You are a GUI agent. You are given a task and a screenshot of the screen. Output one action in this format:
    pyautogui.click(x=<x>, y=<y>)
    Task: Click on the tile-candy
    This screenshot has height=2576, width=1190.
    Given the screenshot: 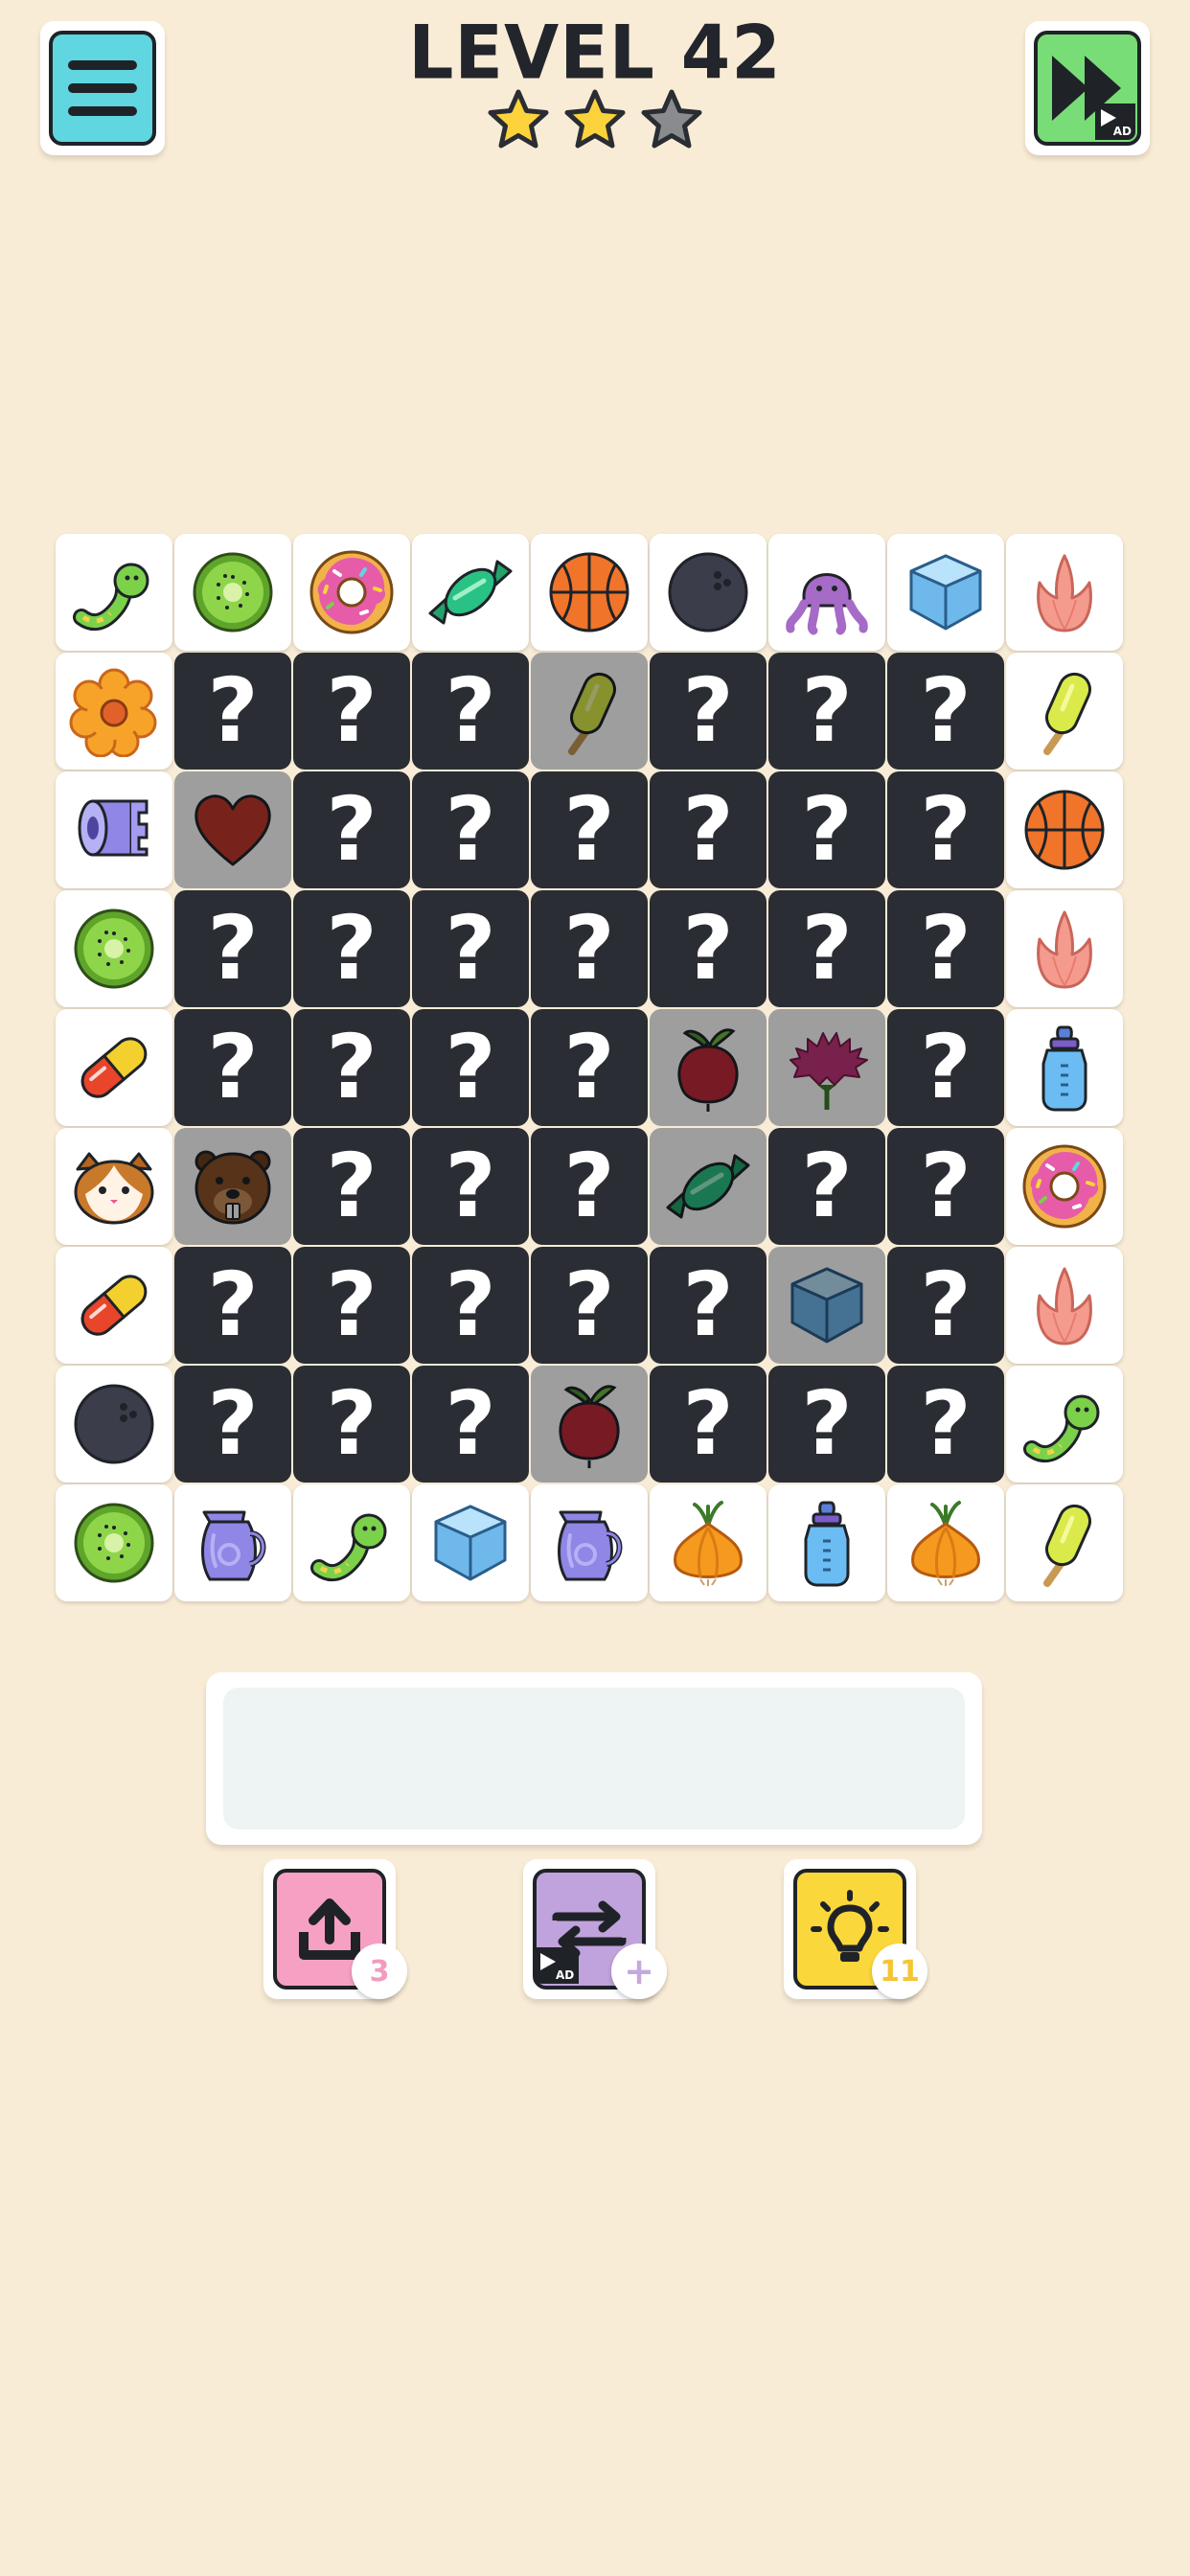 What is the action you would take?
    pyautogui.click(x=471, y=592)
    